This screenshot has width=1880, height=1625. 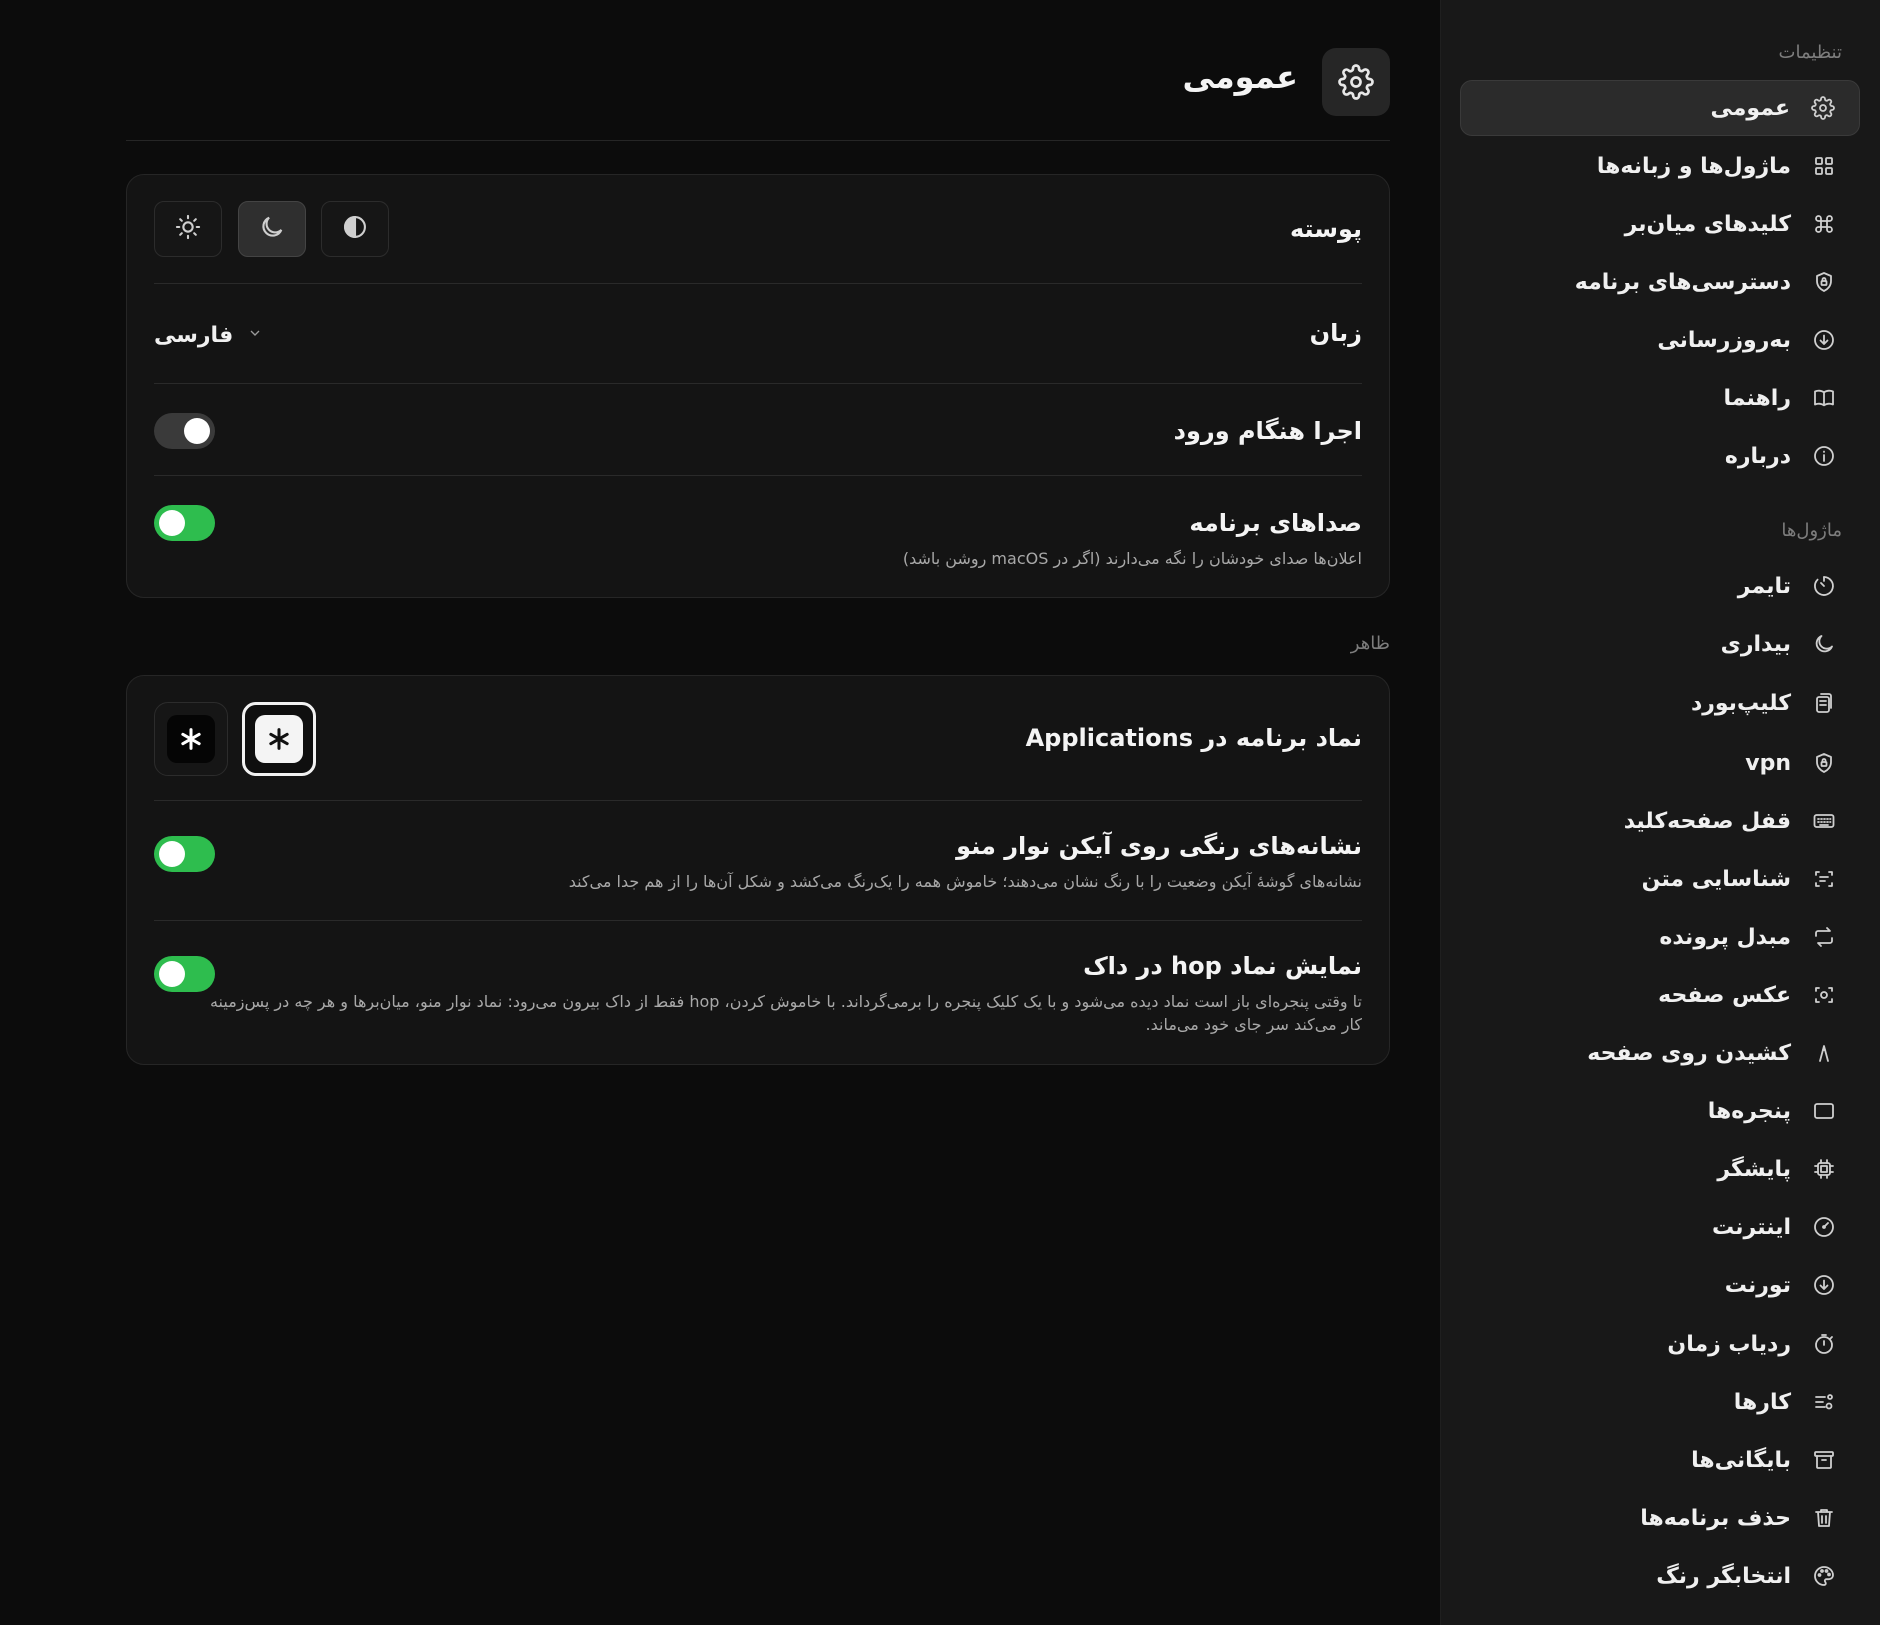 I want to click on shield-lock-icon, so click(x=1824, y=282).